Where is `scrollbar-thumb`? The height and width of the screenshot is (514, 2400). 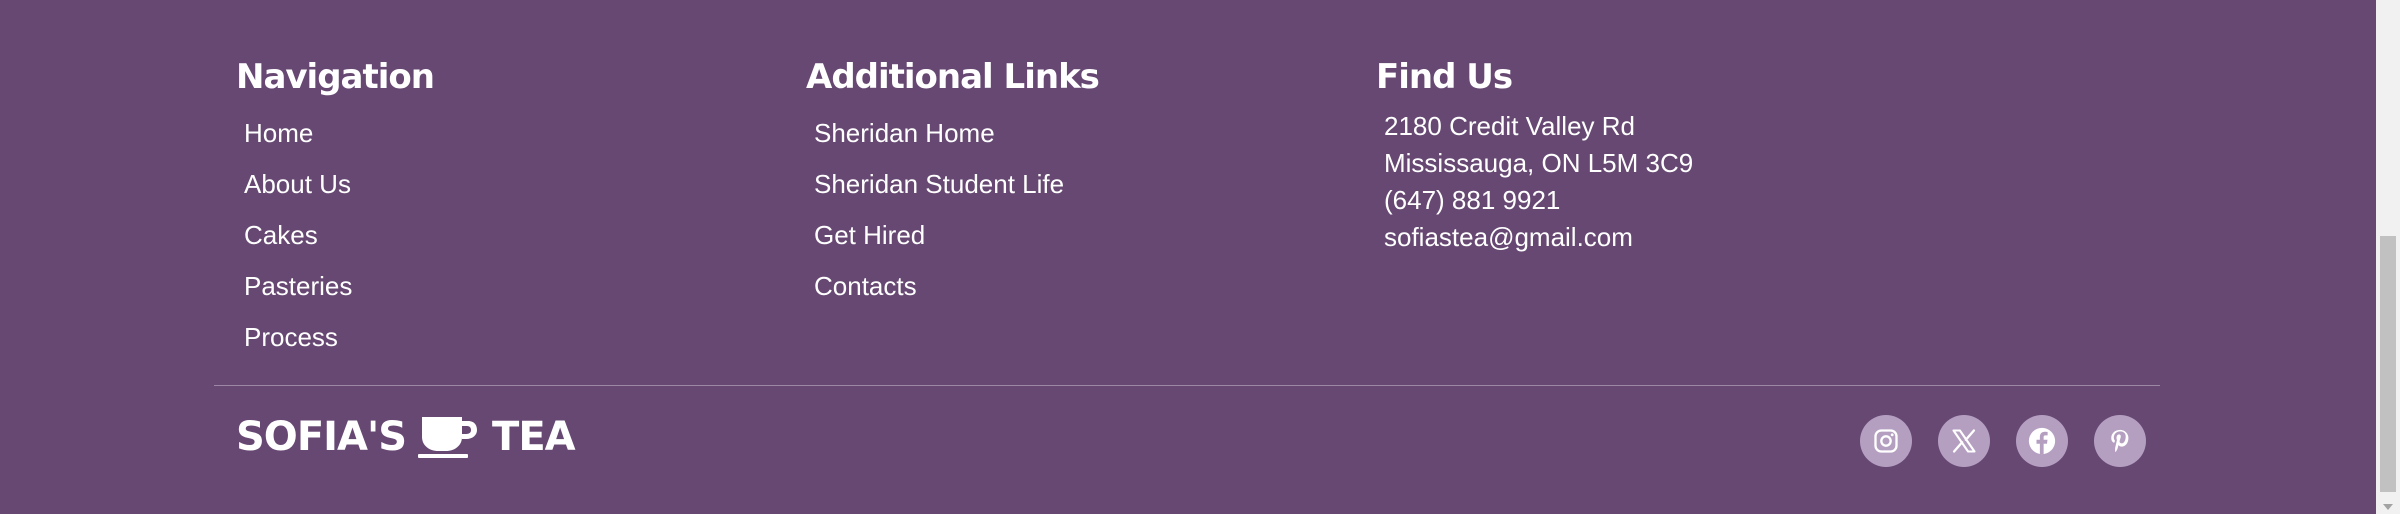 scrollbar-thumb is located at coordinates (2388, 364).